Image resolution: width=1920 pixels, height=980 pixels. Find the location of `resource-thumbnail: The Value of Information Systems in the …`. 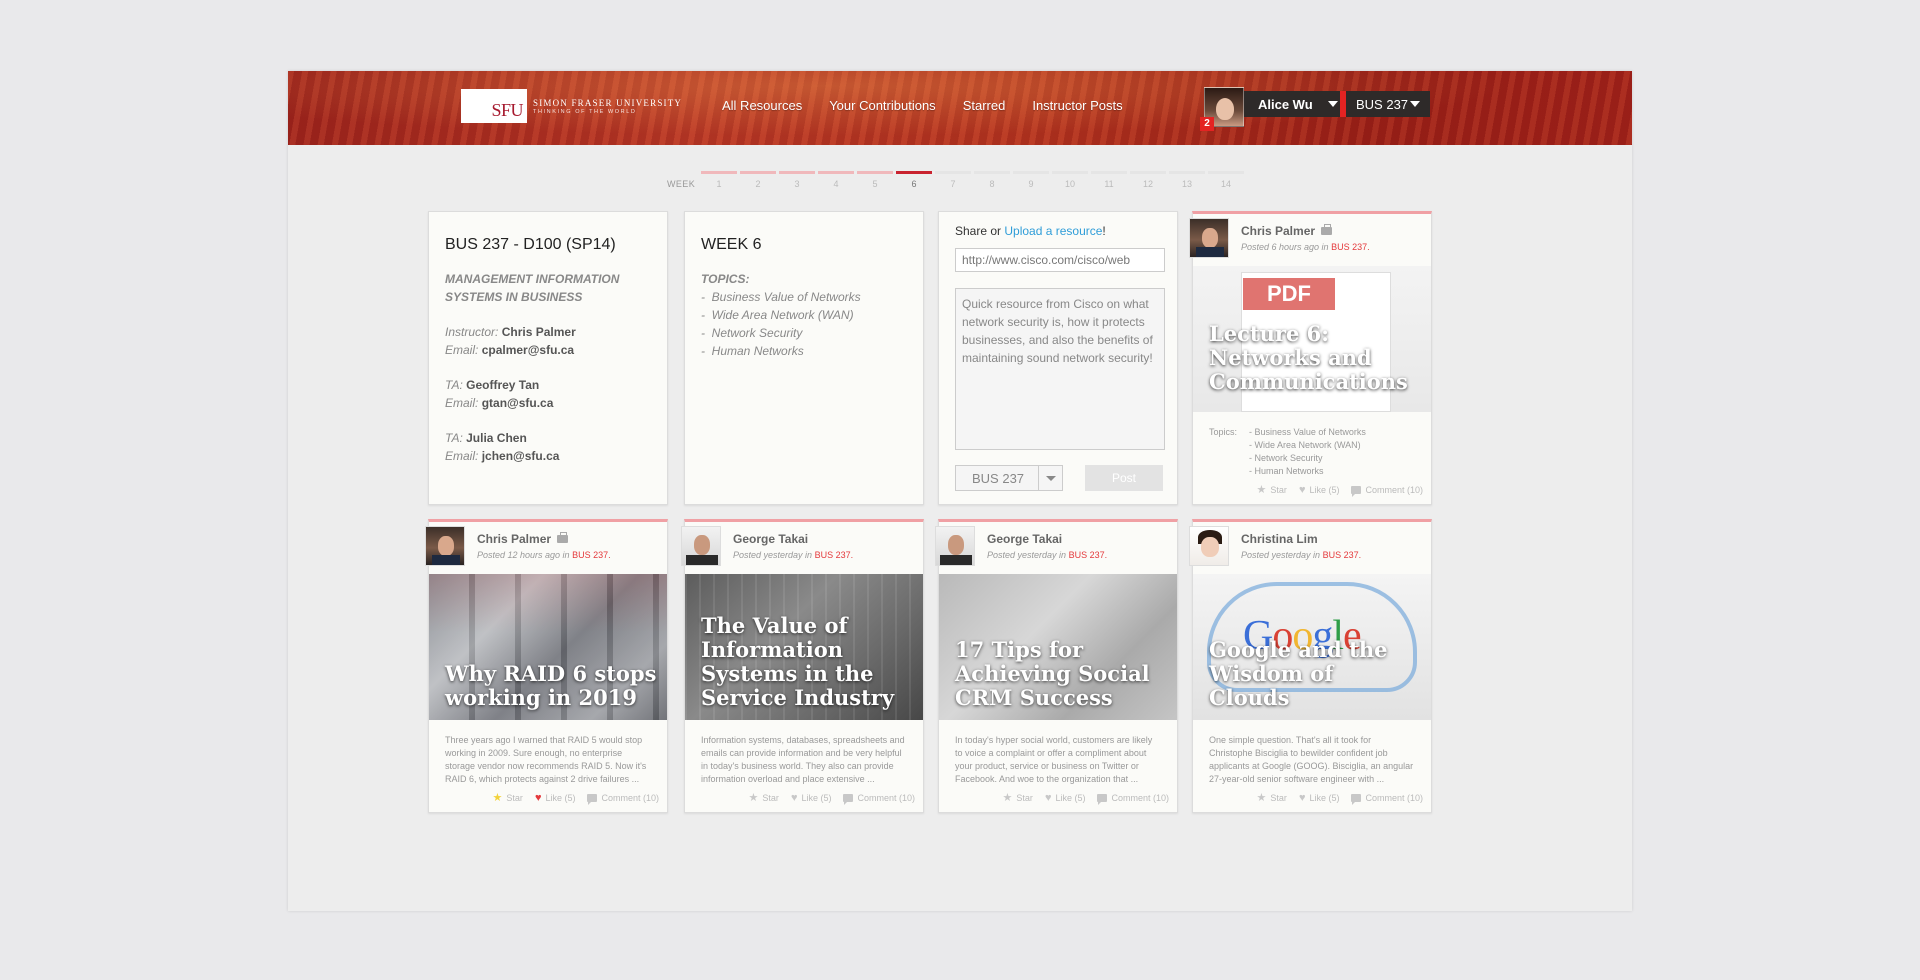

resource-thumbnail: The Value of Information Systems in the … is located at coordinates (804, 647).